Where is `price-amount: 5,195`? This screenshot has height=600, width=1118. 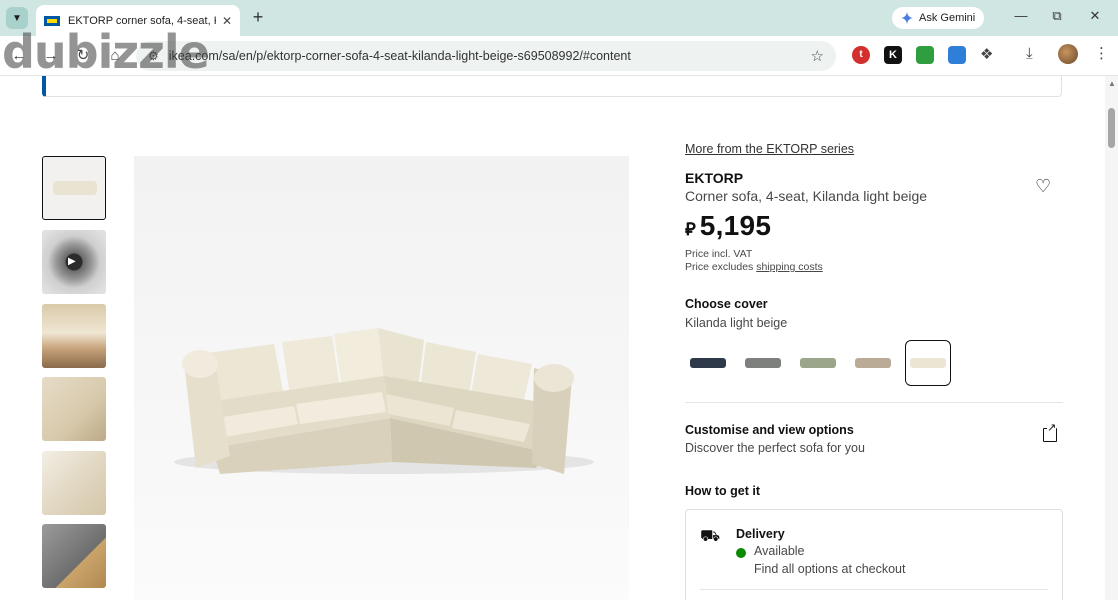 price-amount: 5,195 is located at coordinates (735, 225).